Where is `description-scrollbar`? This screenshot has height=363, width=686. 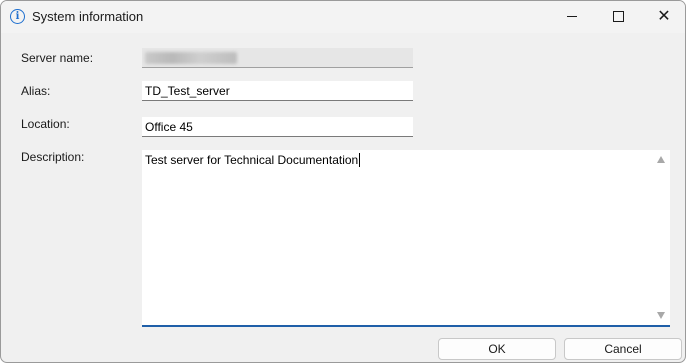
description-scrollbar is located at coordinates (661, 237).